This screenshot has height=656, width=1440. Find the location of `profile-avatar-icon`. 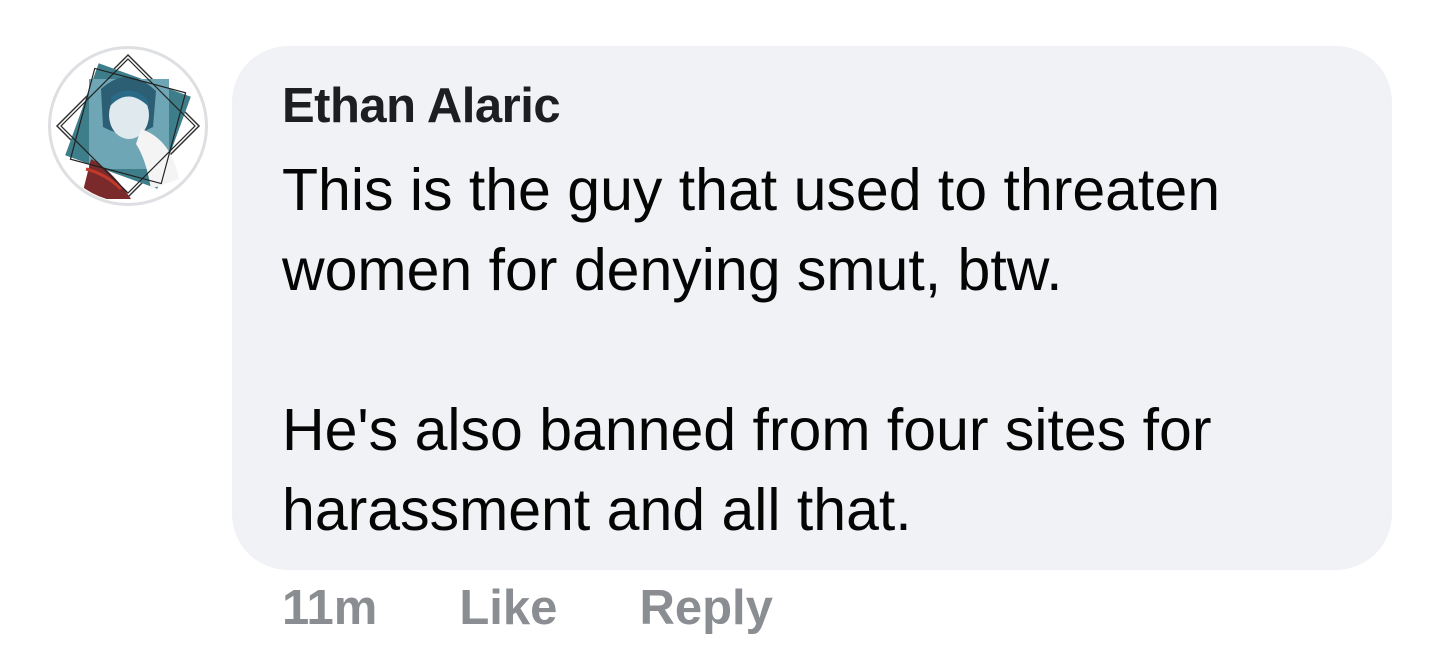

profile-avatar-icon is located at coordinates (128, 126).